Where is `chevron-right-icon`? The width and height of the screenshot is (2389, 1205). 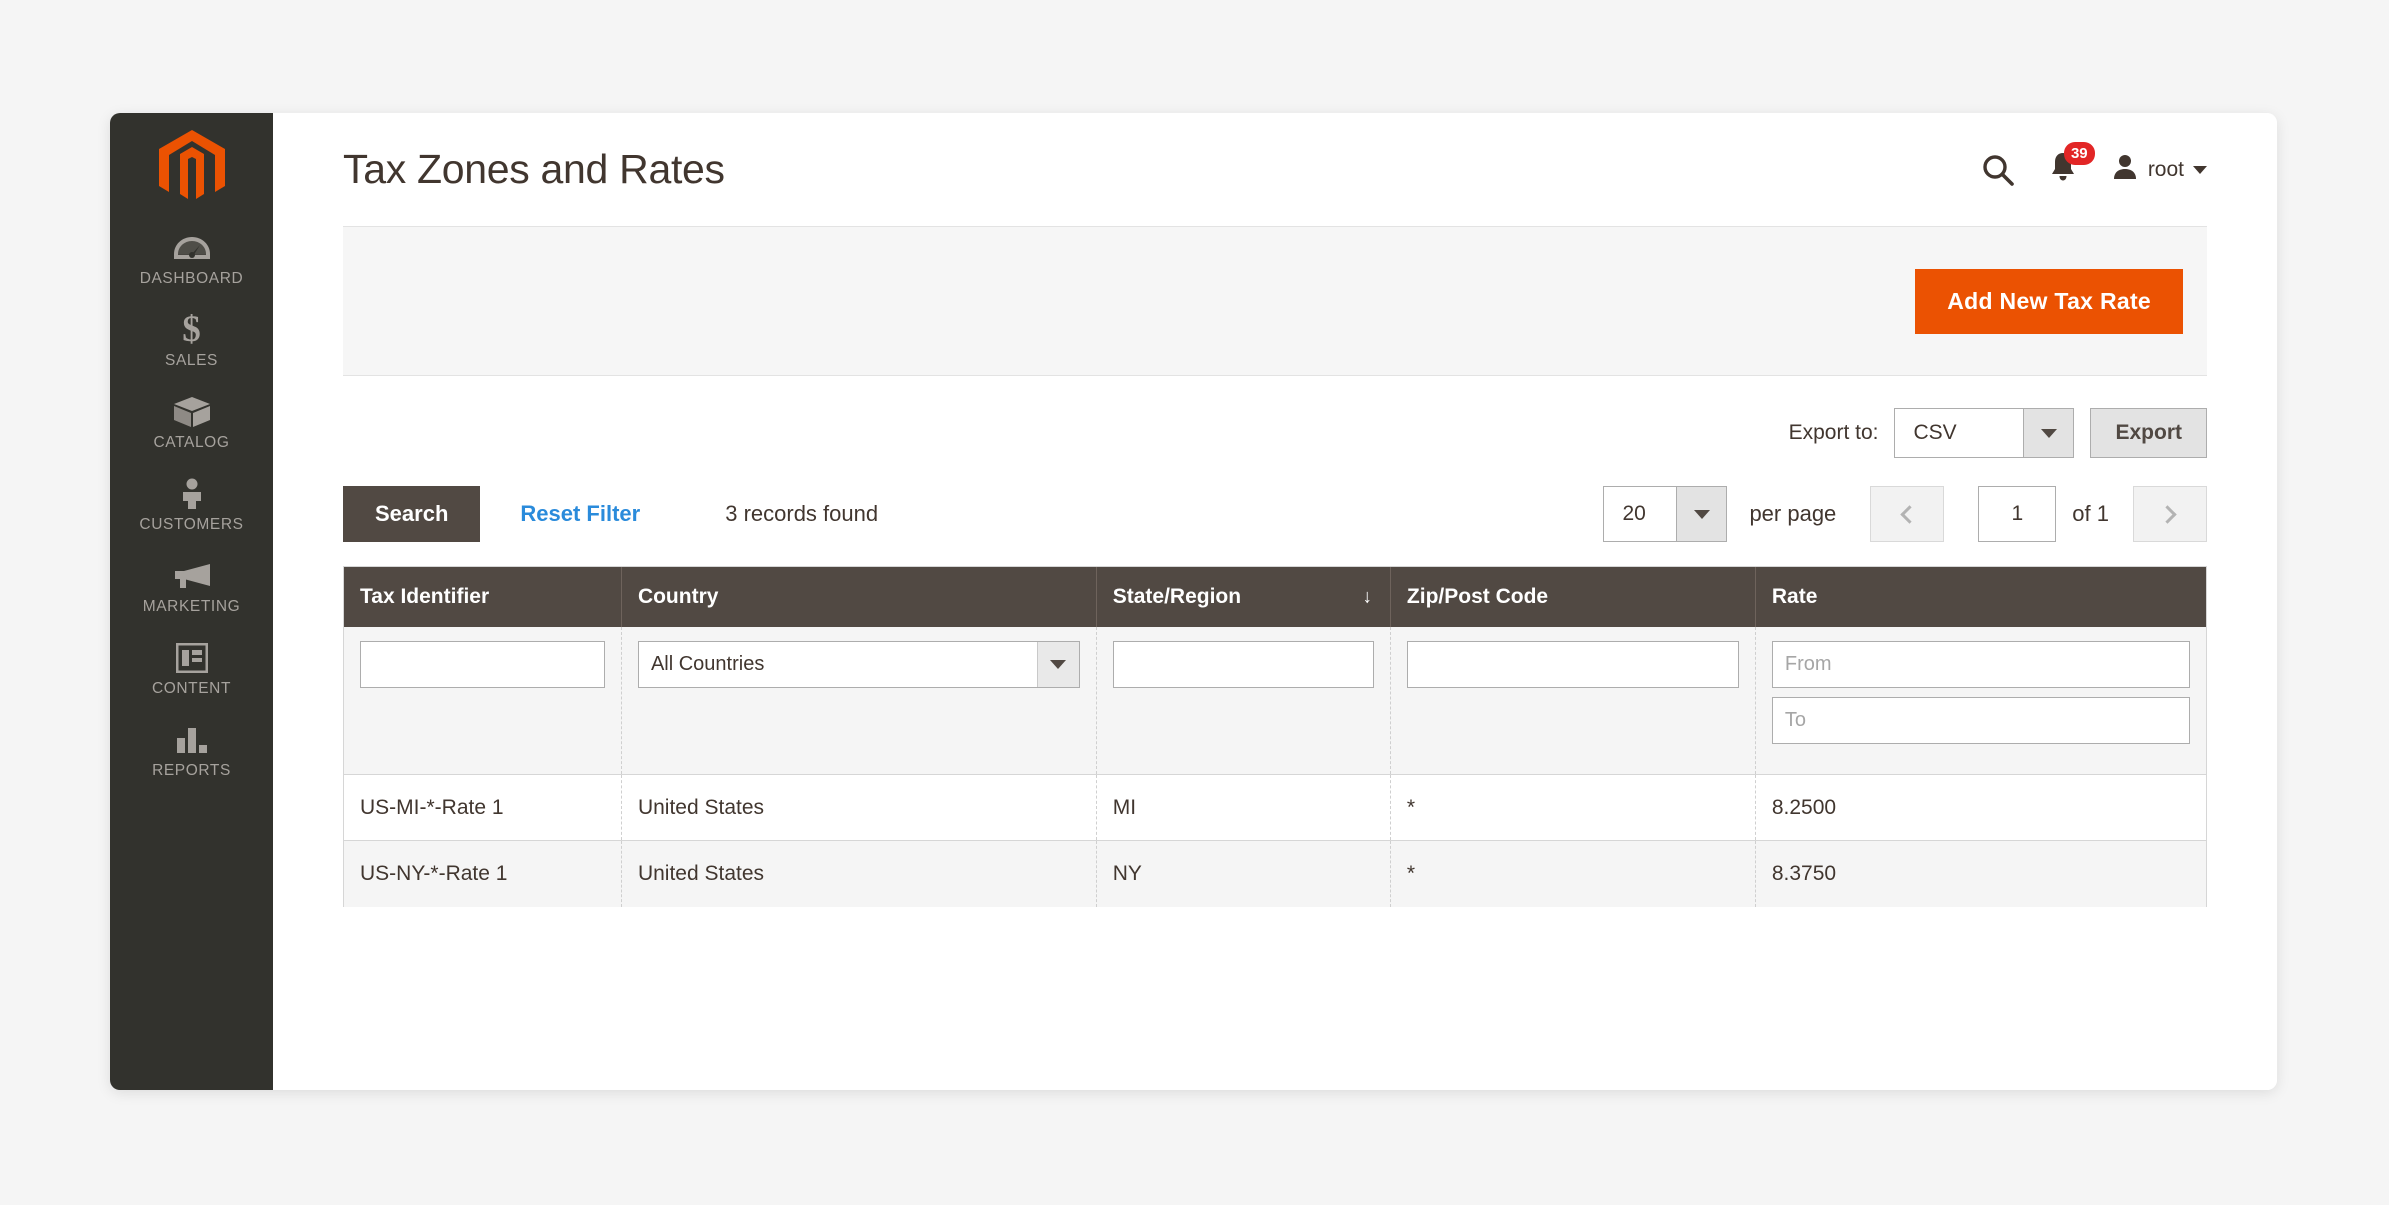
chevron-right-icon is located at coordinates (2167, 514).